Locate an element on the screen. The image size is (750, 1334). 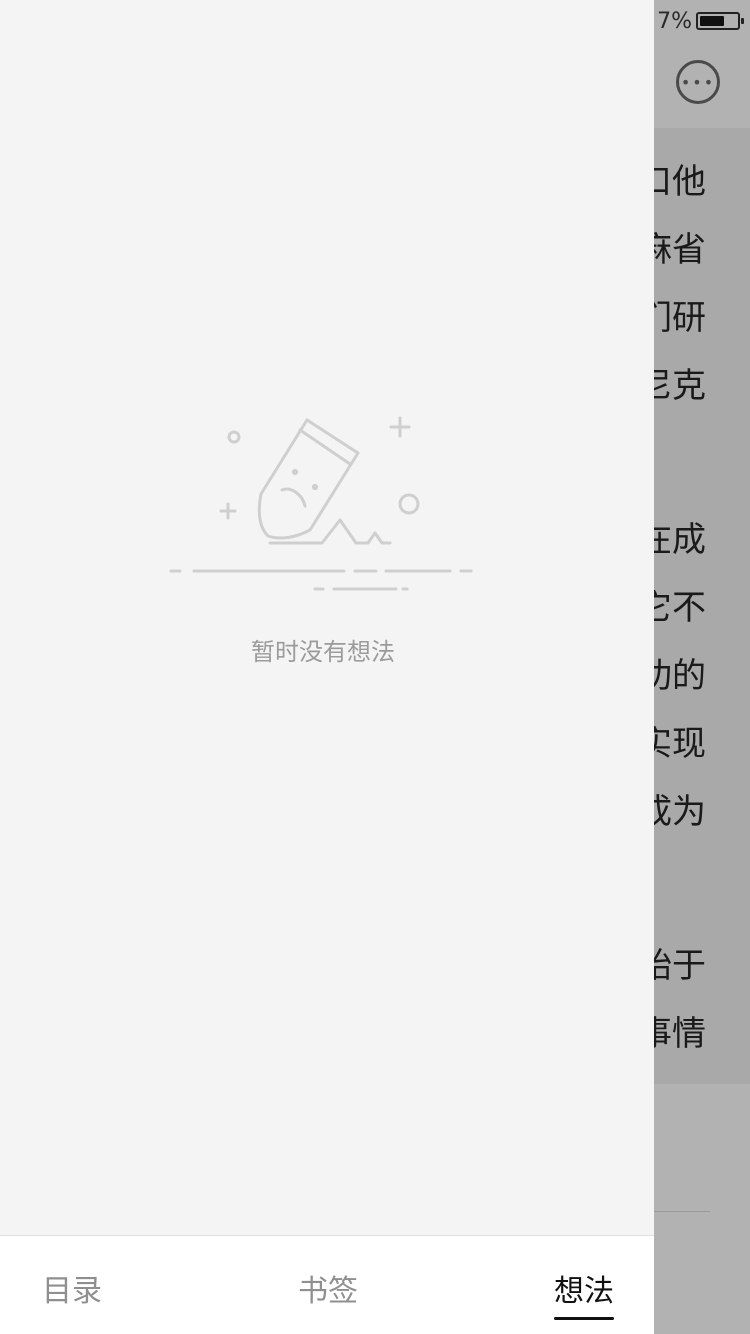
tab-thoughts: 想法 is located at coordinates (584, 1293).